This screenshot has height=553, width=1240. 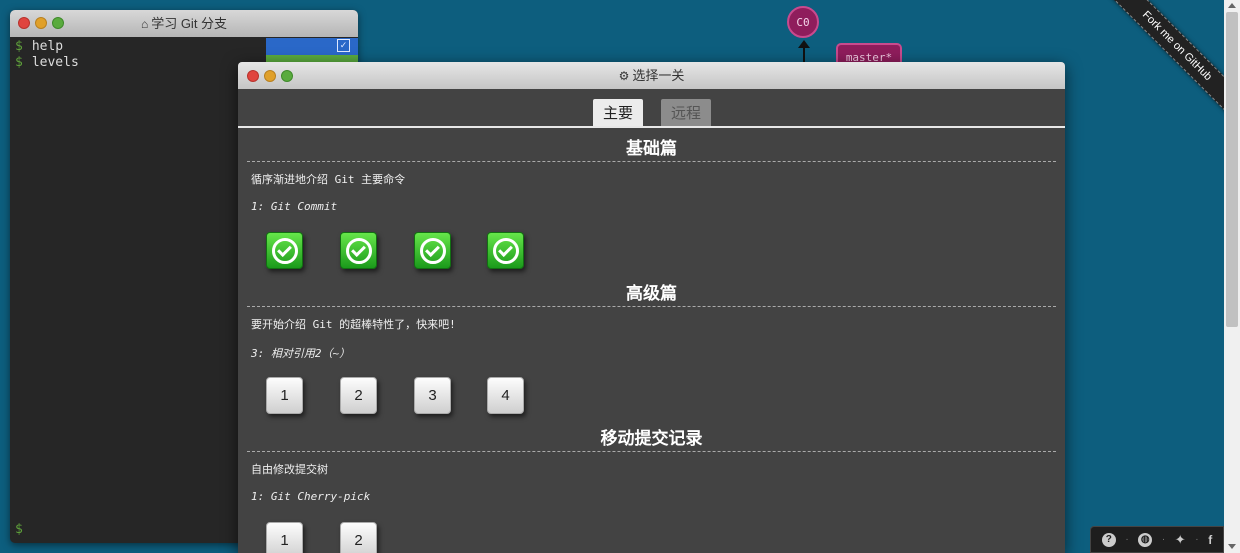 What do you see at coordinates (328, 179) in the screenshot?
I see `section-description: 循序渐进地介绍 Git 主要命令` at bounding box center [328, 179].